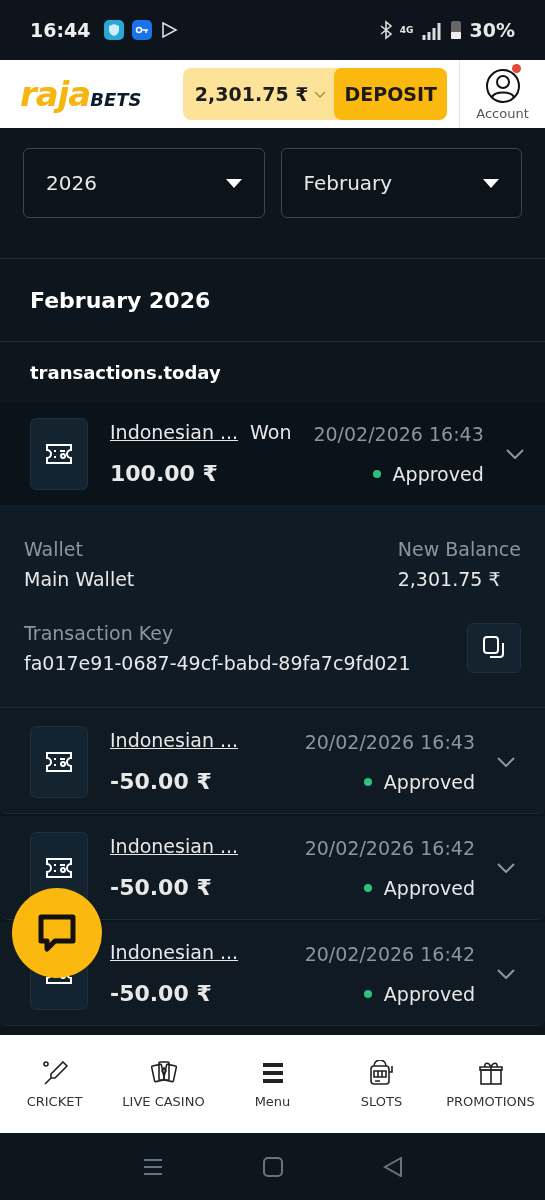 This screenshot has height=1200, width=545. I want to click on nav-tab: PROMOTIONS, so click(490, 1084).